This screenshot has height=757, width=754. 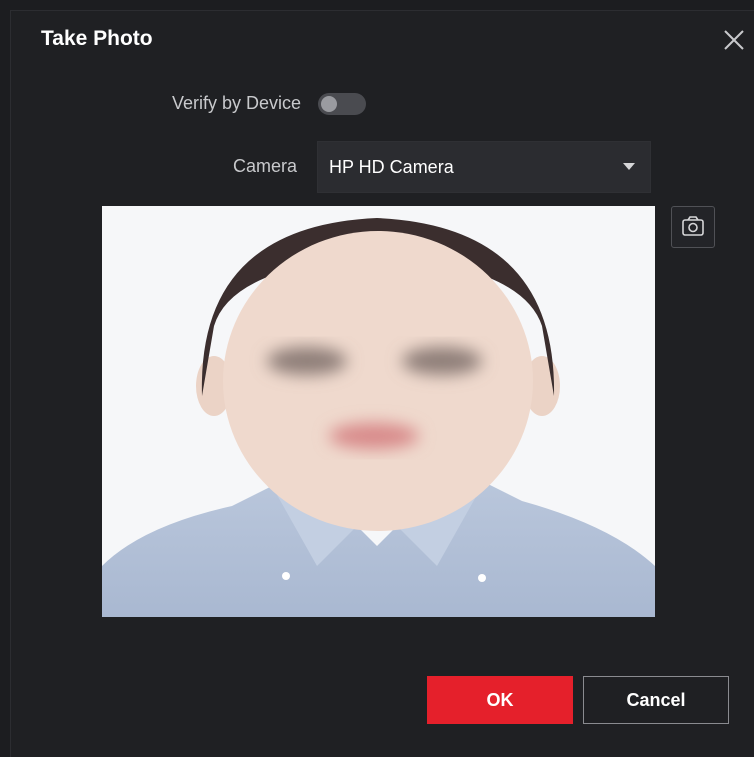 I want to click on camera-select: HP HD Camera, so click(x=484, y=167).